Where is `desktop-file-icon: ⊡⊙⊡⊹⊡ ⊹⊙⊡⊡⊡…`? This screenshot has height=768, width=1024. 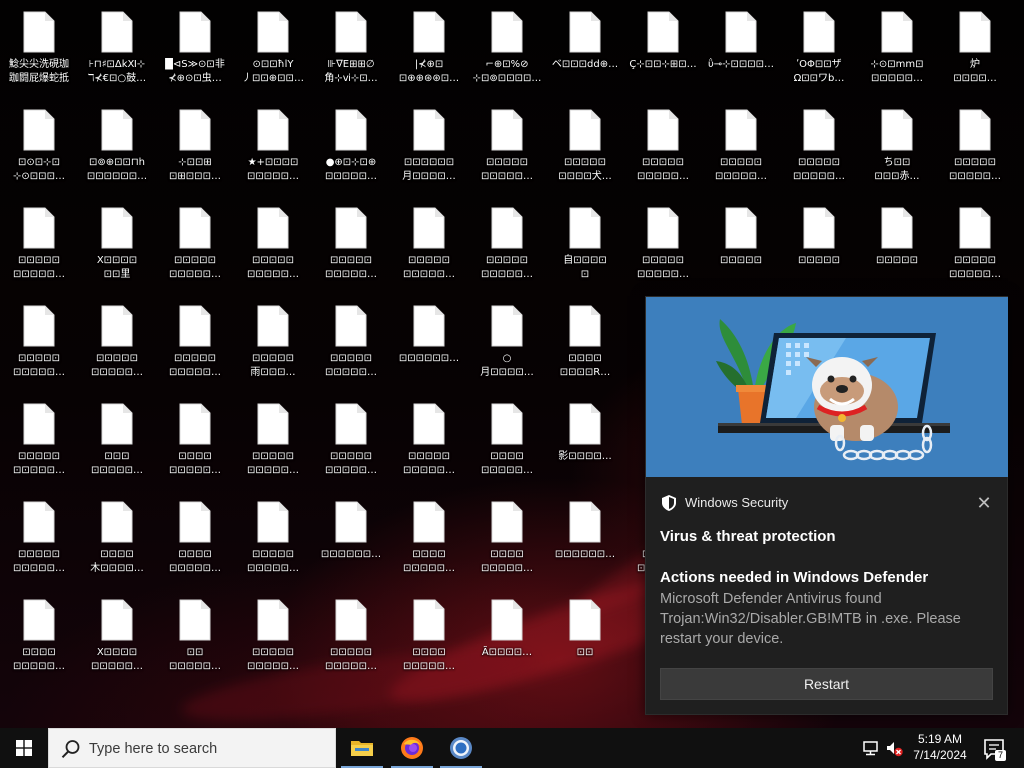 desktop-file-icon: ⊡⊙⊡⊹⊡ ⊹⊙⊡⊡⊡… is located at coordinates (39, 146).